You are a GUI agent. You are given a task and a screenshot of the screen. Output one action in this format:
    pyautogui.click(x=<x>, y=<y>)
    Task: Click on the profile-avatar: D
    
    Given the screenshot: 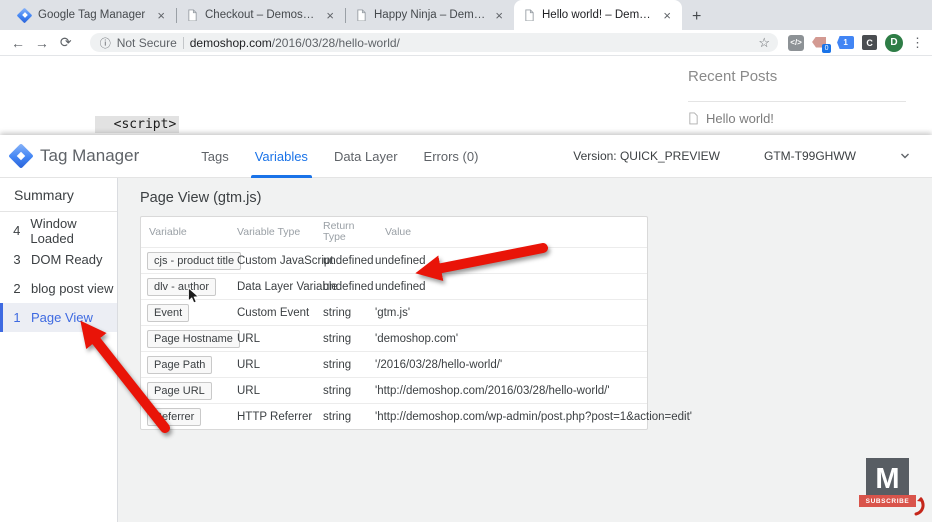 What is the action you would take?
    pyautogui.click(x=894, y=42)
    